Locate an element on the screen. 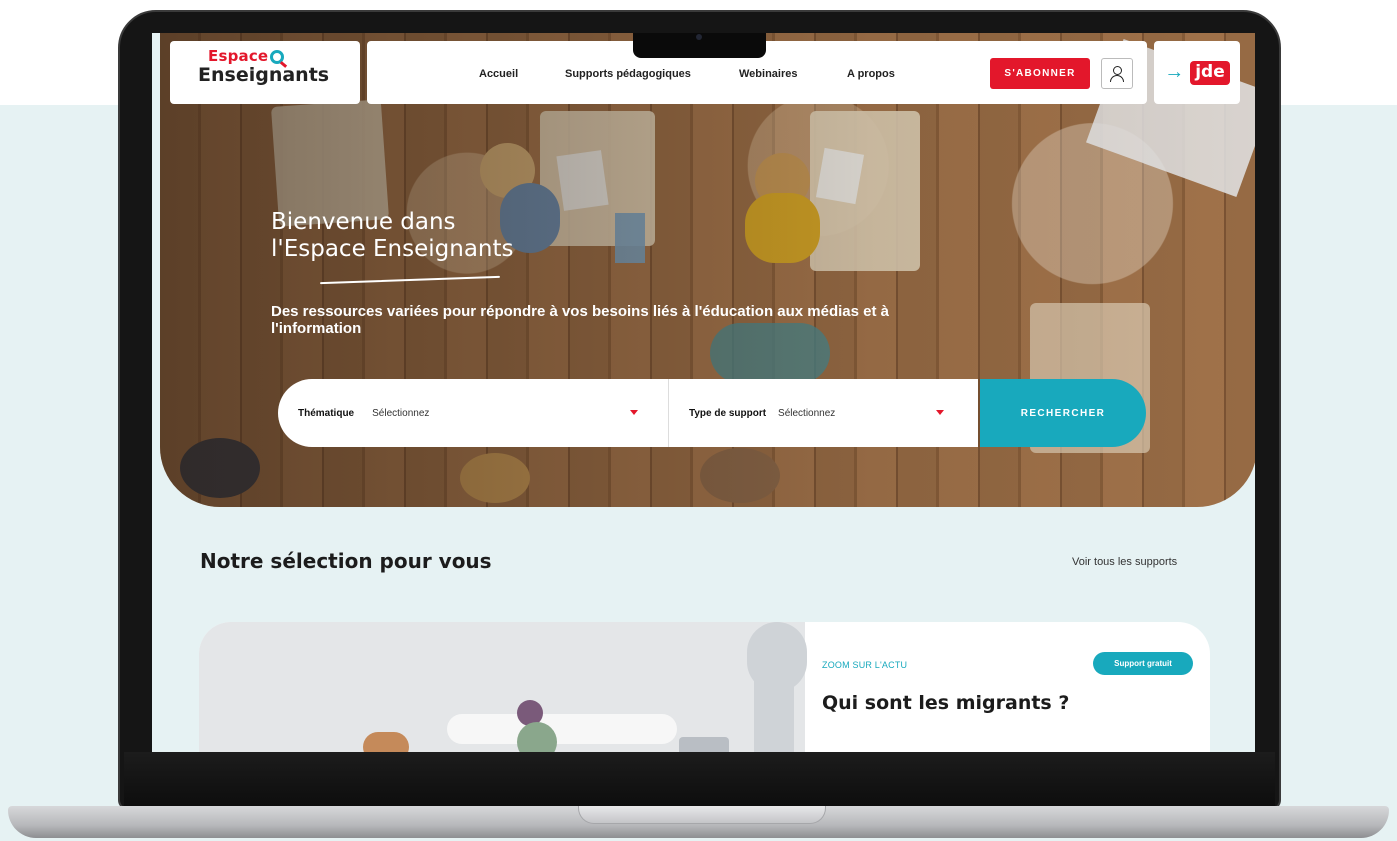 The width and height of the screenshot is (1397, 841). search-button: RECHERCHER is located at coordinates (1063, 413).